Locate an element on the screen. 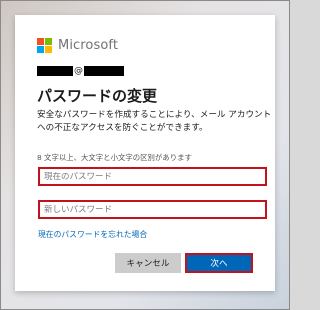 The height and width of the screenshot is (310, 320). brand-header: Microsoft is located at coordinates (77, 45).